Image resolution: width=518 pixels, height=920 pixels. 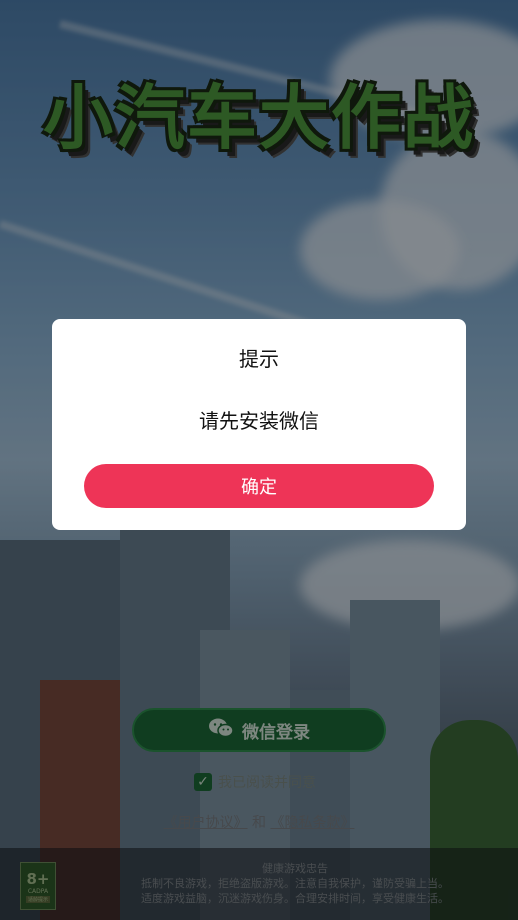 What do you see at coordinates (259, 359) in the screenshot?
I see `dialog-title: 提示` at bounding box center [259, 359].